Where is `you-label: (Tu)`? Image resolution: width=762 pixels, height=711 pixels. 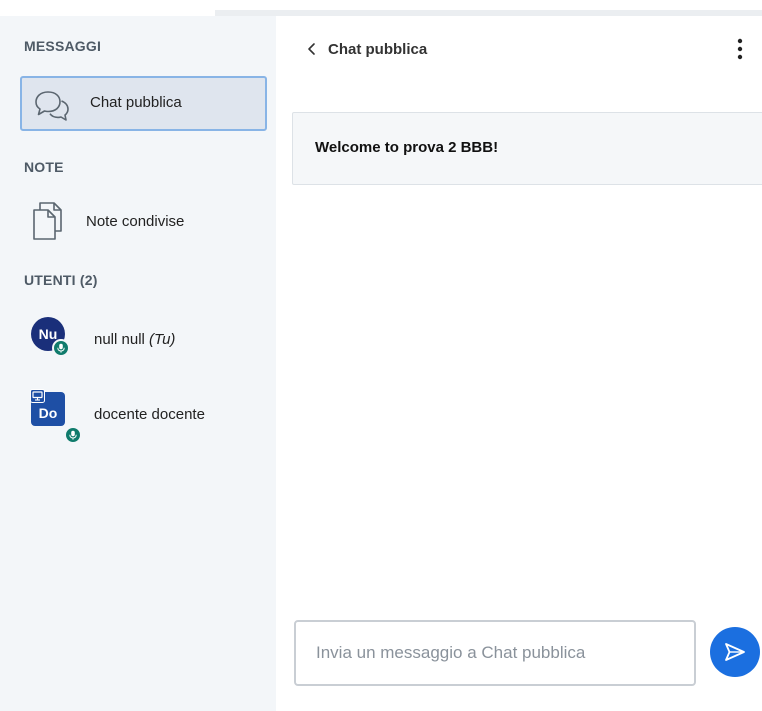 you-label: (Tu) is located at coordinates (162, 339).